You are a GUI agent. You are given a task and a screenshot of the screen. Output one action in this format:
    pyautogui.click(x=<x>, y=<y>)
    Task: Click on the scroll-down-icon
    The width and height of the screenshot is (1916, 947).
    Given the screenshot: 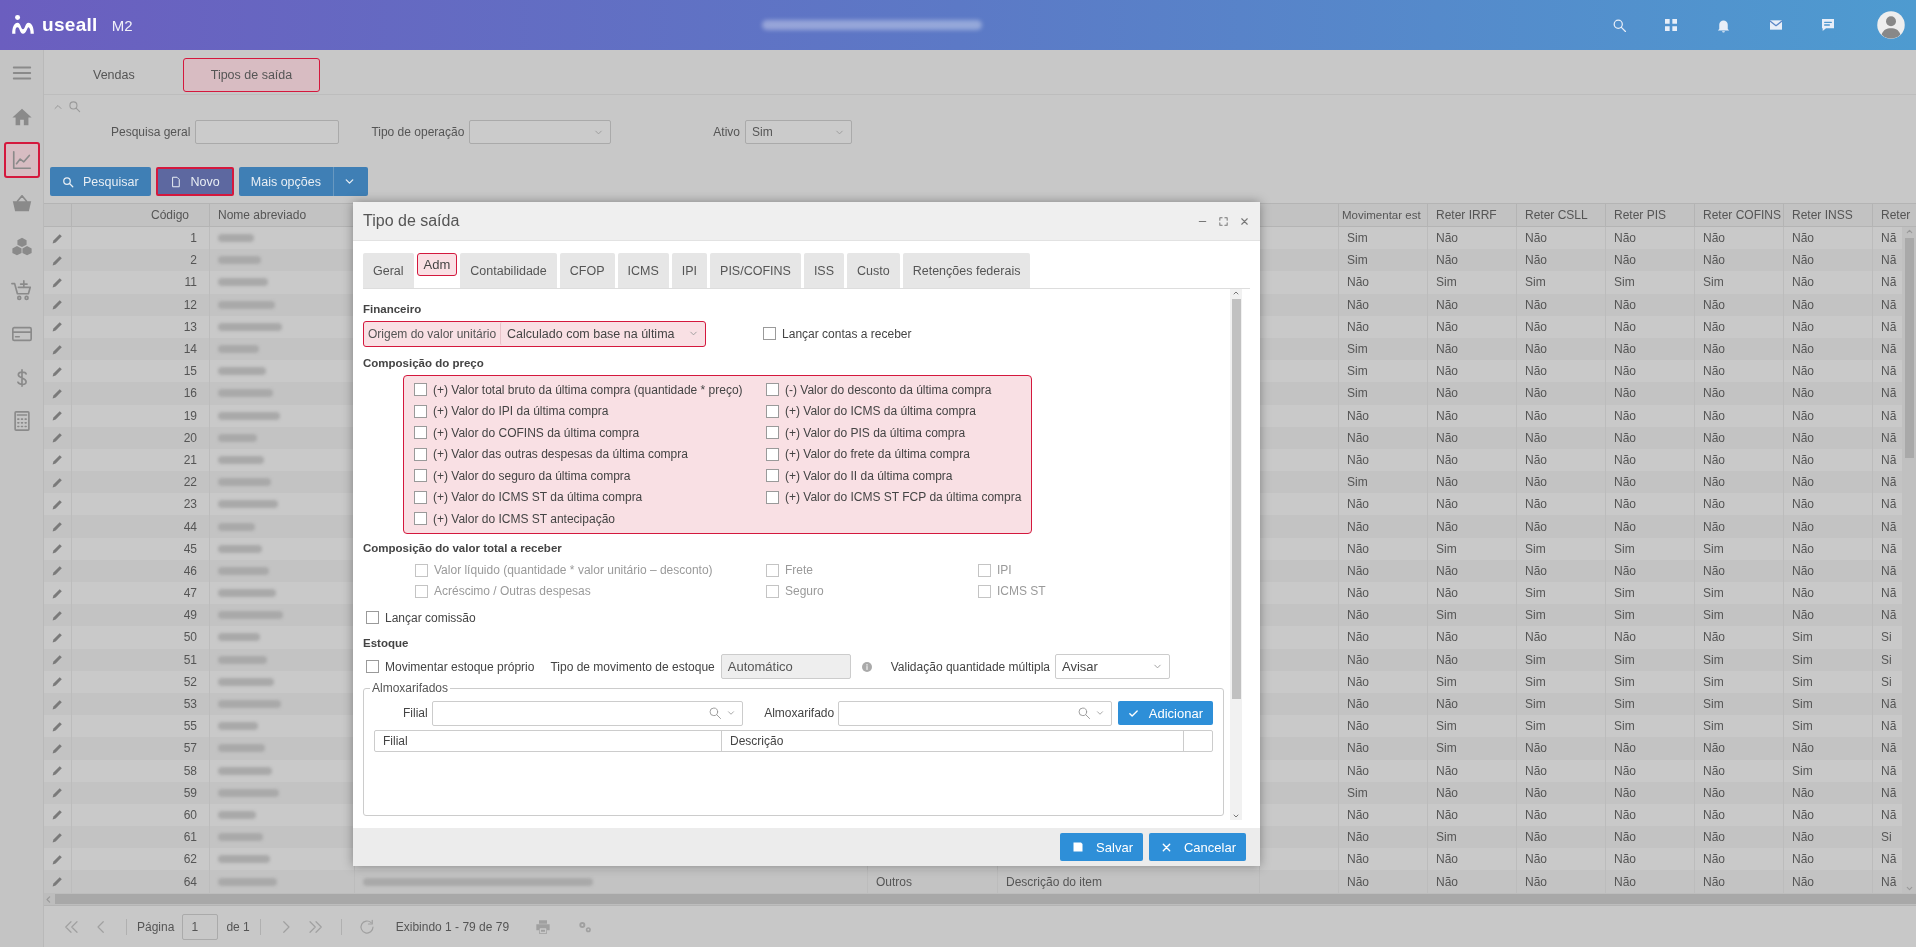 What is the action you would take?
    pyautogui.click(x=1236, y=816)
    